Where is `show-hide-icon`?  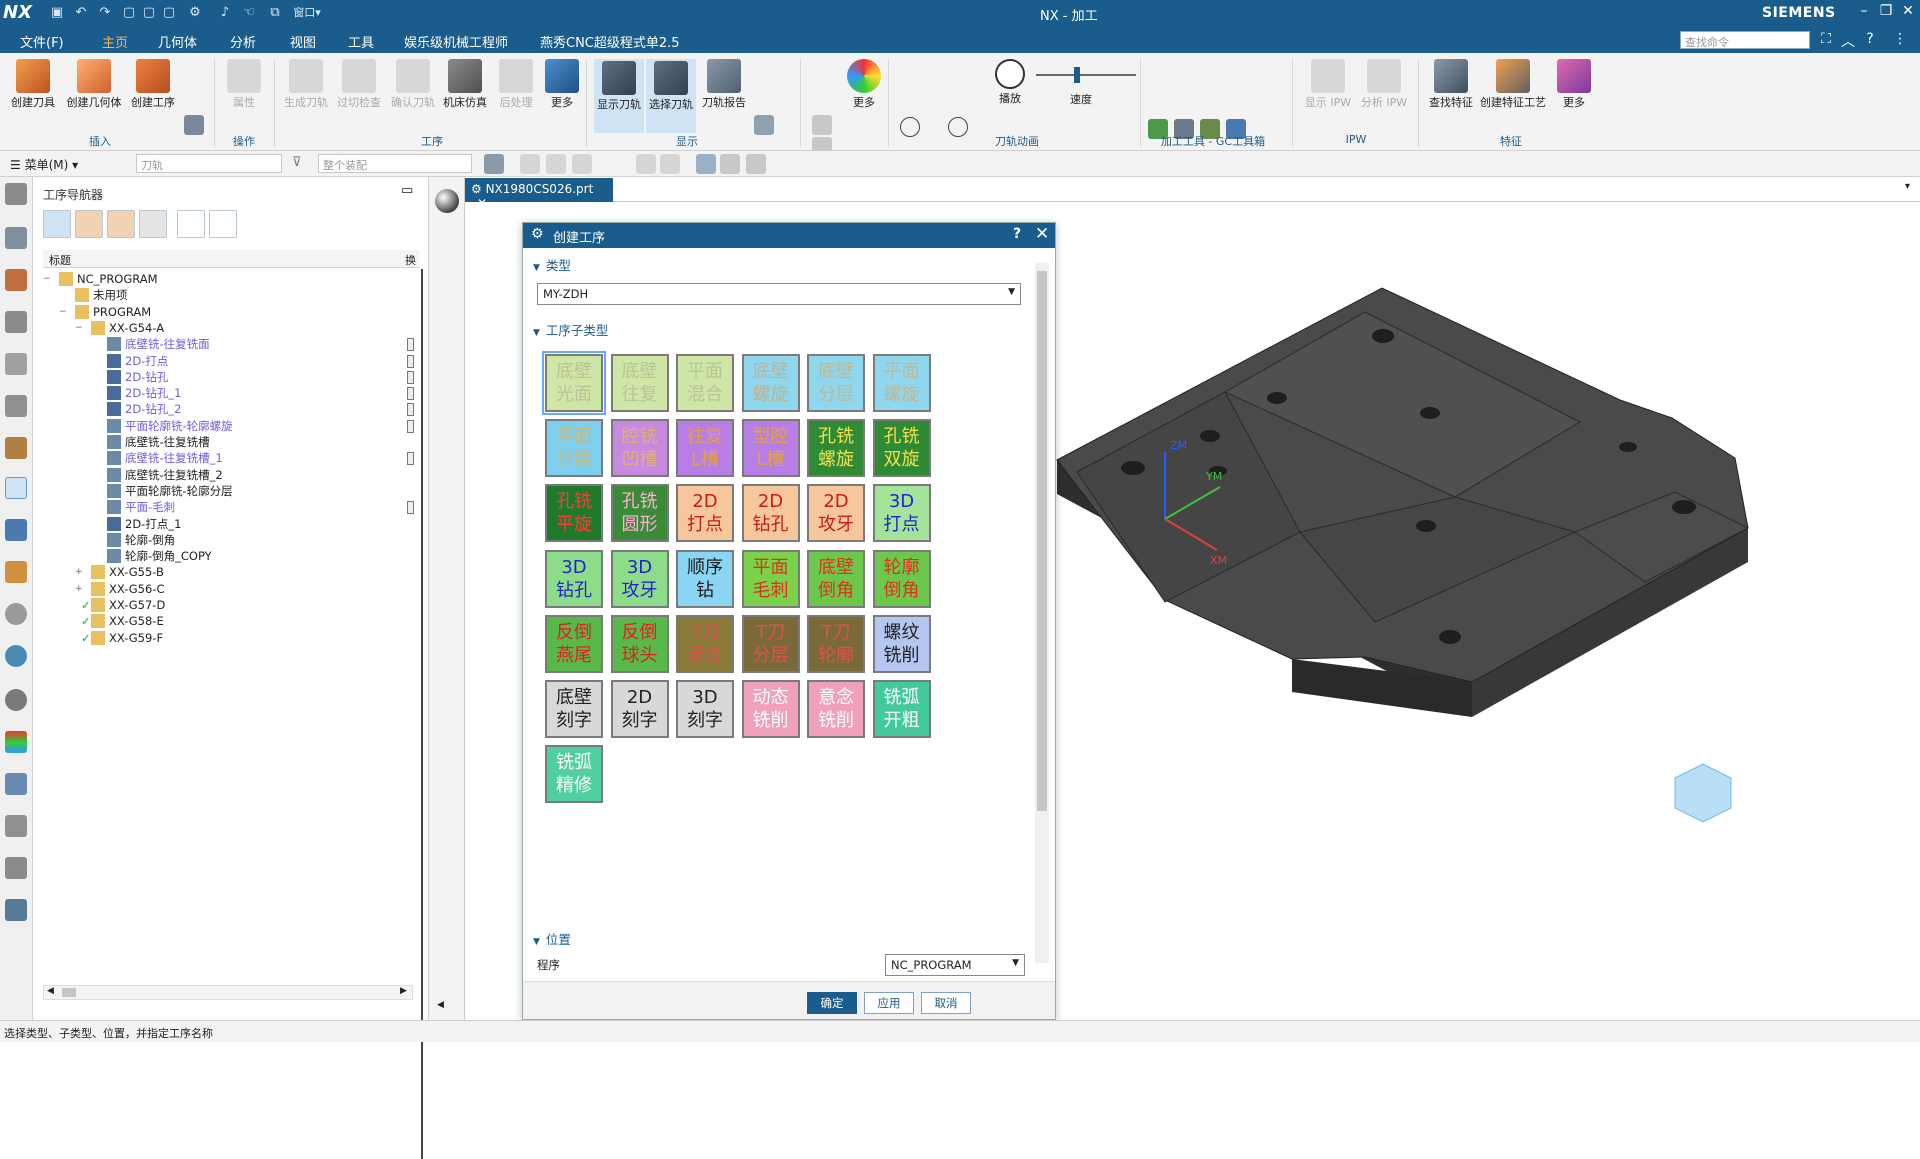
show-hide-icon is located at coordinates (730, 164).